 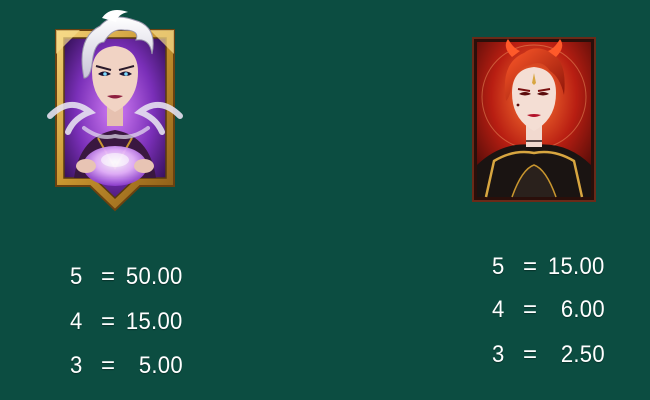 I want to click on red-queen-paytable: 5 = 15.00 4 = 6.00 3 = 2.50, so click(x=548, y=315).